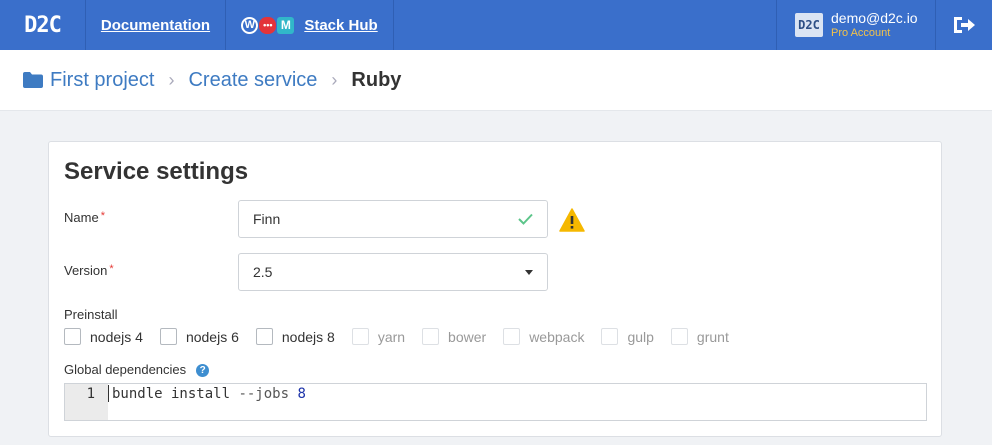  Describe the element at coordinates (340, 25) in the screenshot. I see `stackhub-link: Stack Hub` at that location.